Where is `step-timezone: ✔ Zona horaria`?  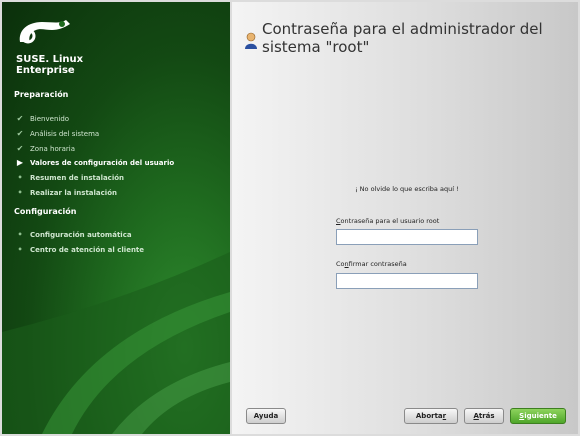
step-timezone: ✔ Zona horaria is located at coordinates (44, 148).